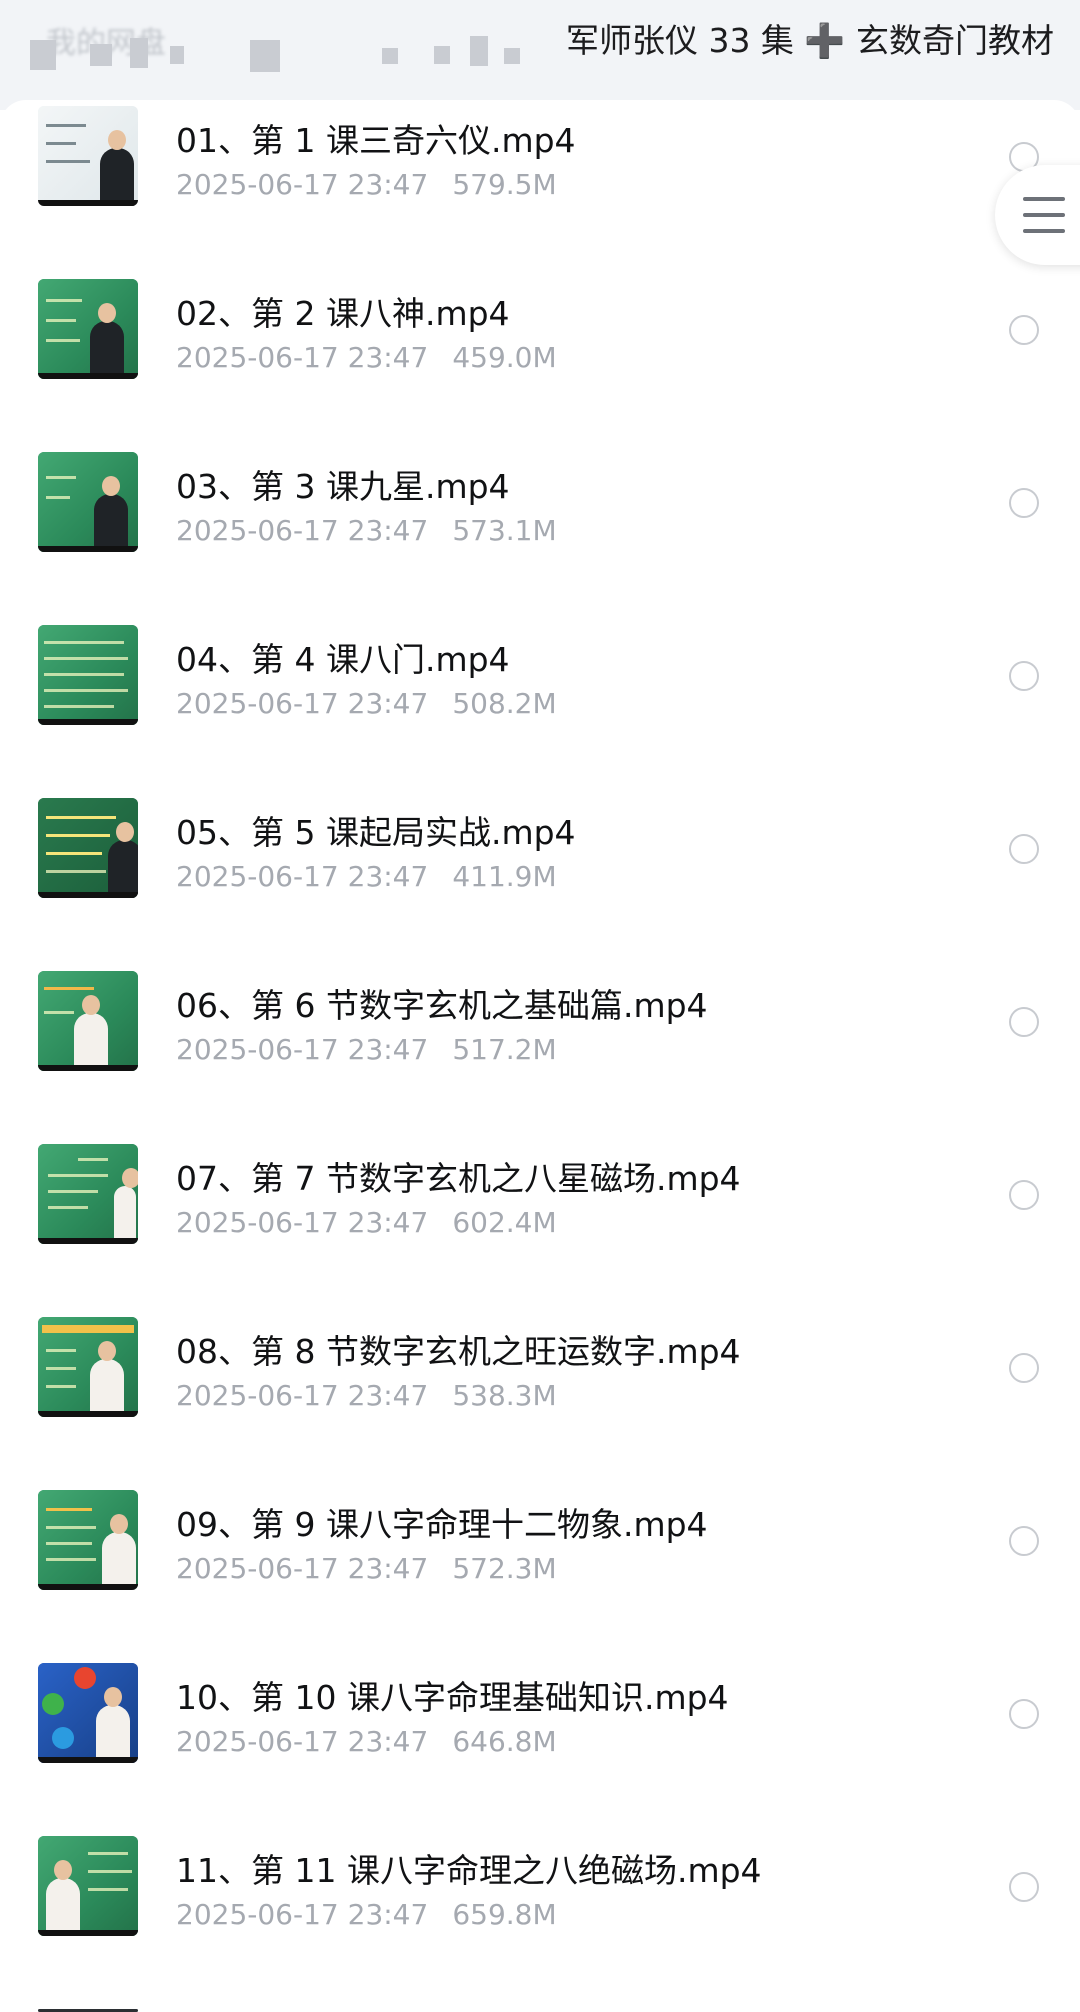 This screenshot has height=2012, width=1080. I want to click on file-meta: 2025-06-17 23:47 517.2M, so click(366, 1049).